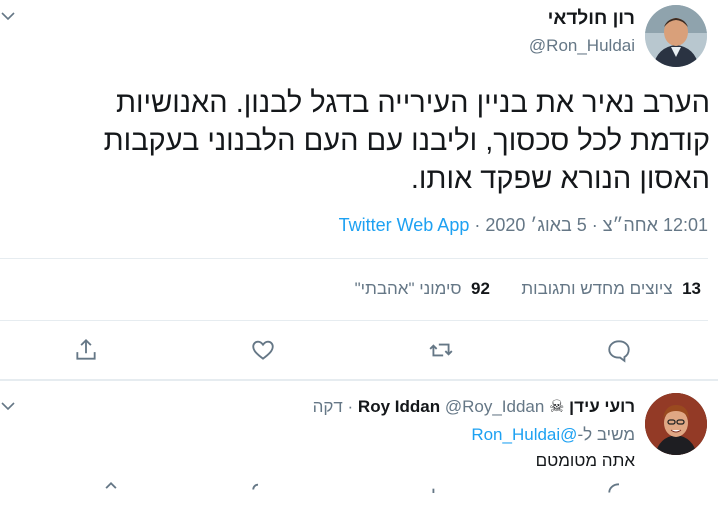  I want to click on skull-flag-icon: ☠, so click(557, 406).